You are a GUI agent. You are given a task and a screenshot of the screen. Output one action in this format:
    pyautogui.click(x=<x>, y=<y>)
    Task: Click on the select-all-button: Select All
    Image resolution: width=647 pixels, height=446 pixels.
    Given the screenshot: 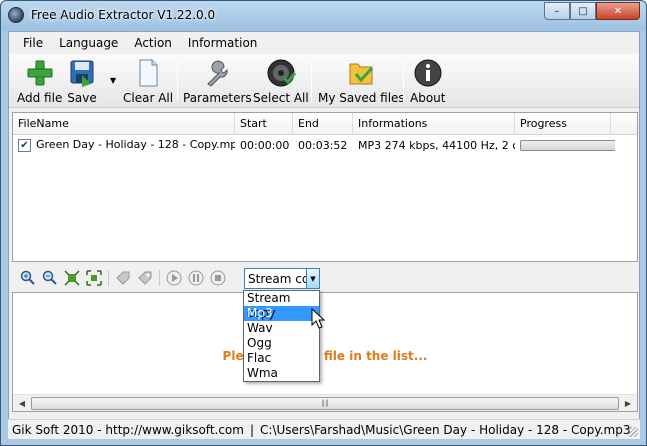 What is the action you would take?
    pyautogui.click(x=281, y=82)
    